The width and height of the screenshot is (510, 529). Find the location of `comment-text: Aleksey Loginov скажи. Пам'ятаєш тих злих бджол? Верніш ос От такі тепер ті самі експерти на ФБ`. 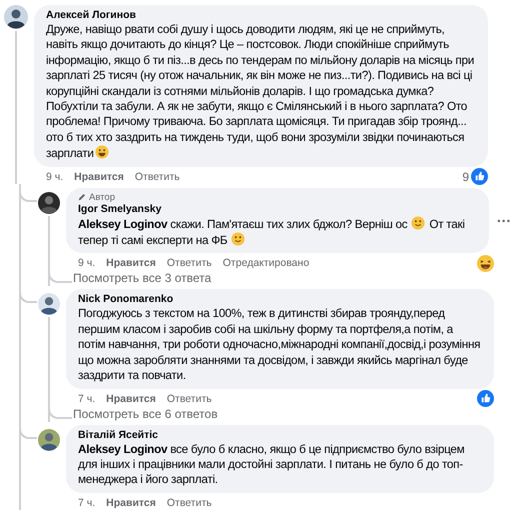

comment-text: Aleksey Loginov скажи. Пам'ятаєш тих злих бджол? Верніш ос От такі тепер ті самі експерти на ФБ is located at coordinates (272, 232).